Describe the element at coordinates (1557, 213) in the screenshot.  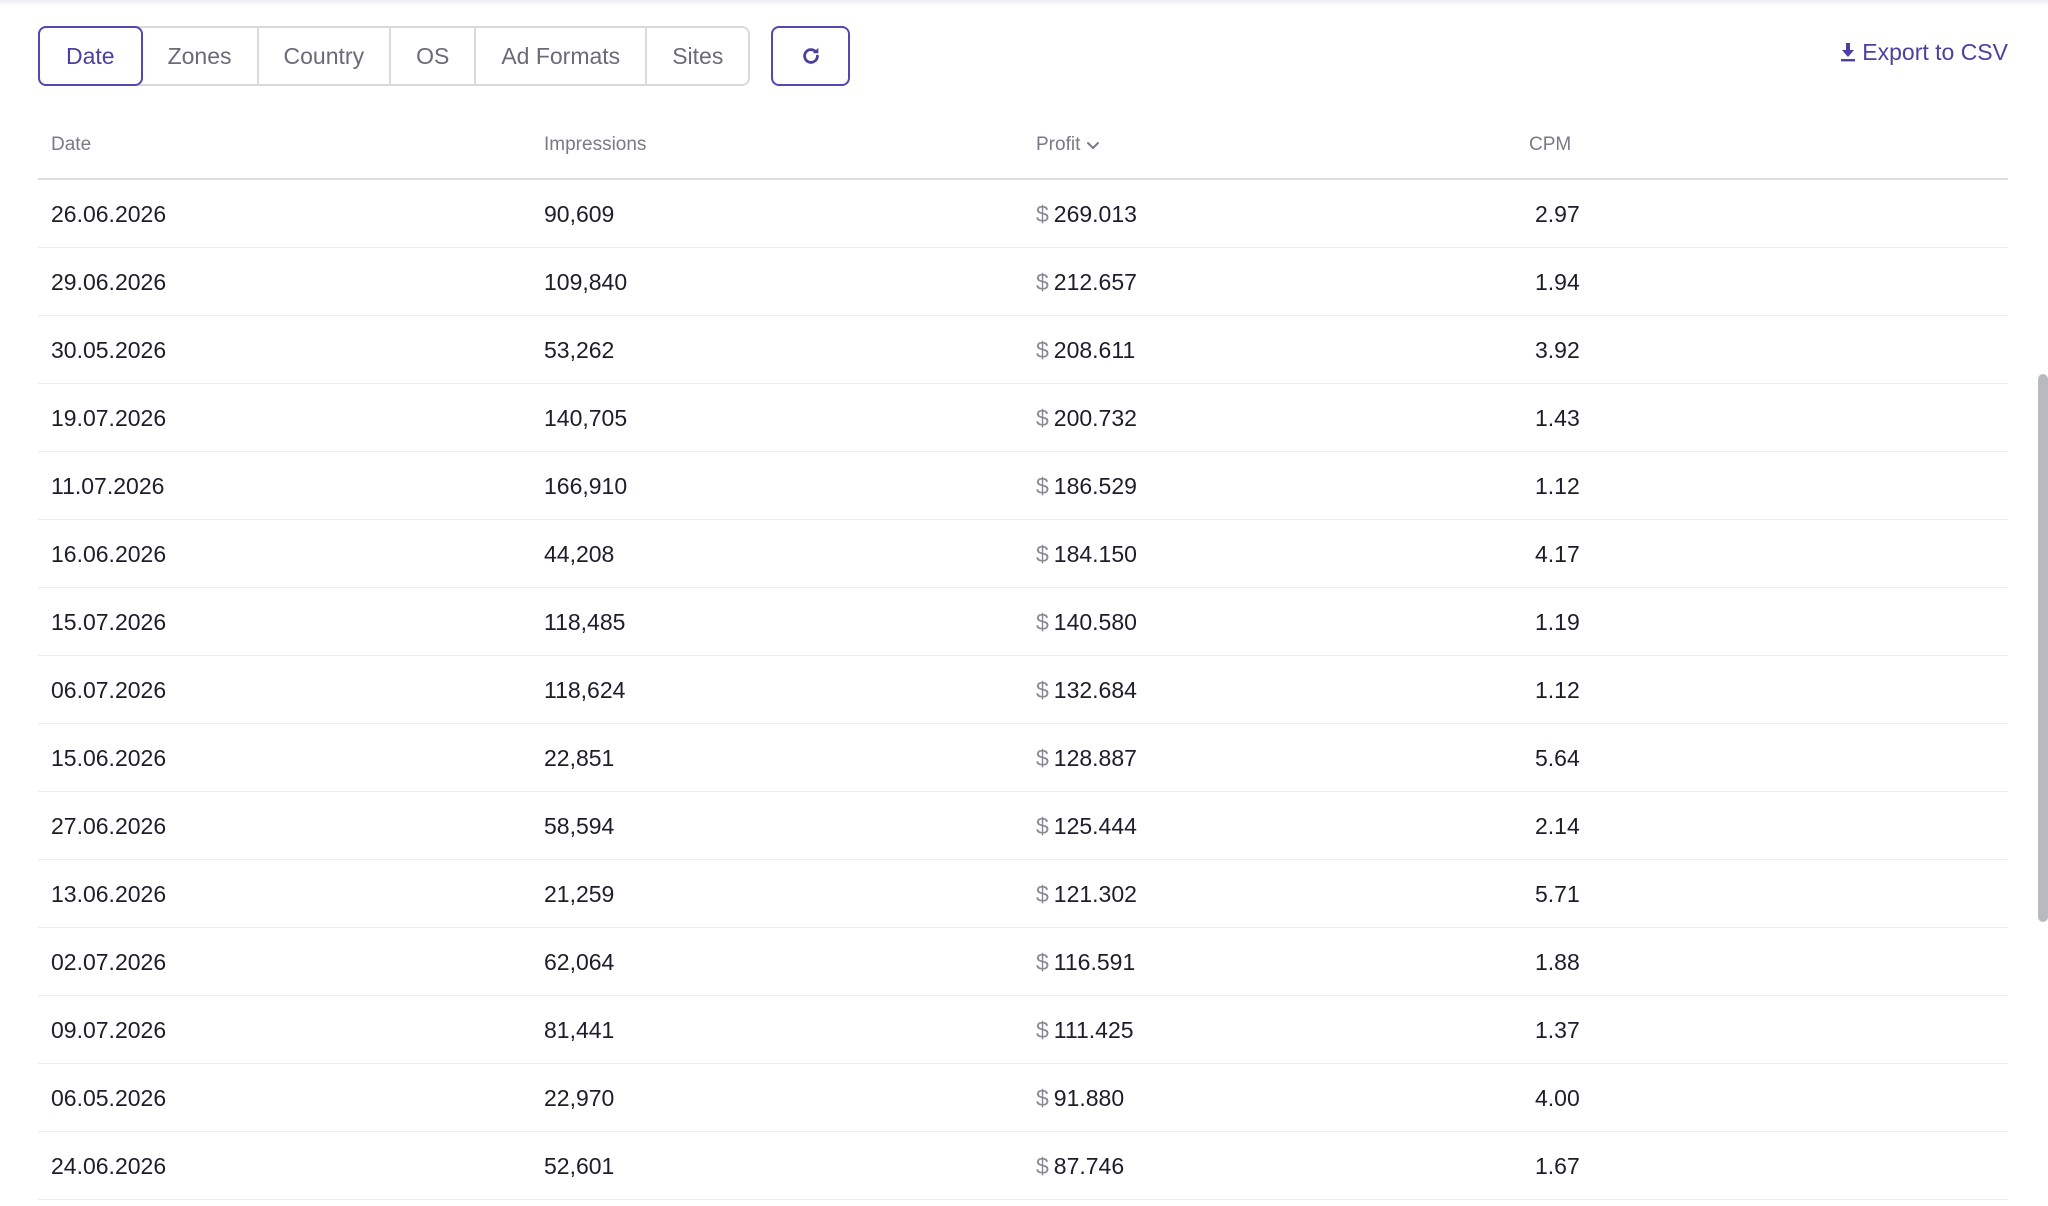
I see `cell-cpm: 2.97` at that location.